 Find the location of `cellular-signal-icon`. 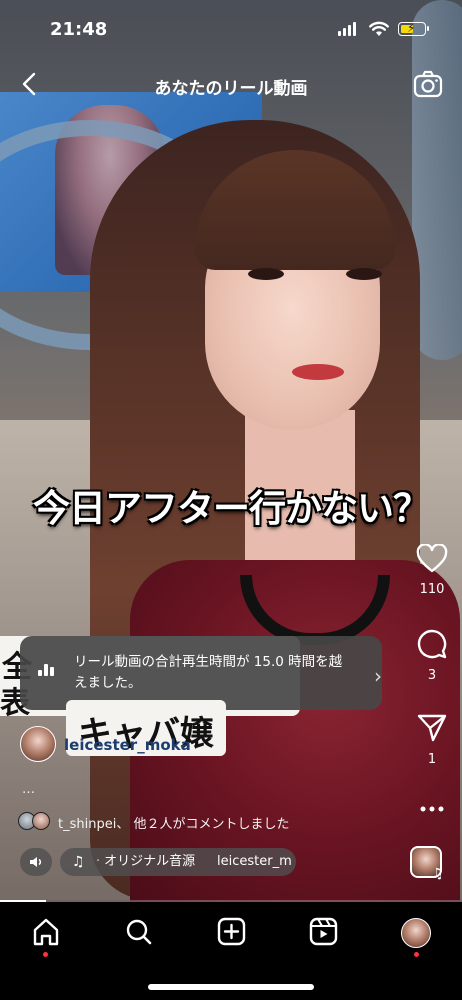

cellular-signal-icon is located at coordinates (347, 29).